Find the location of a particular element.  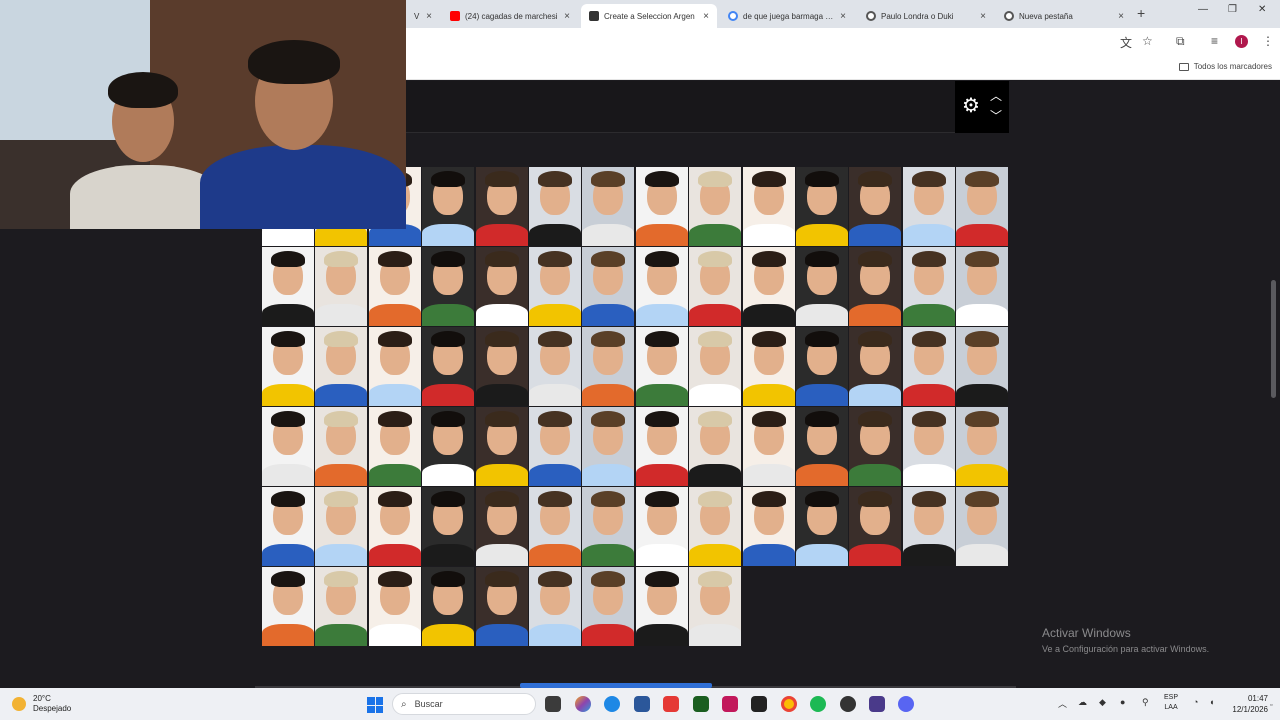

app-purple-icon is located at coordinates (877, 704).